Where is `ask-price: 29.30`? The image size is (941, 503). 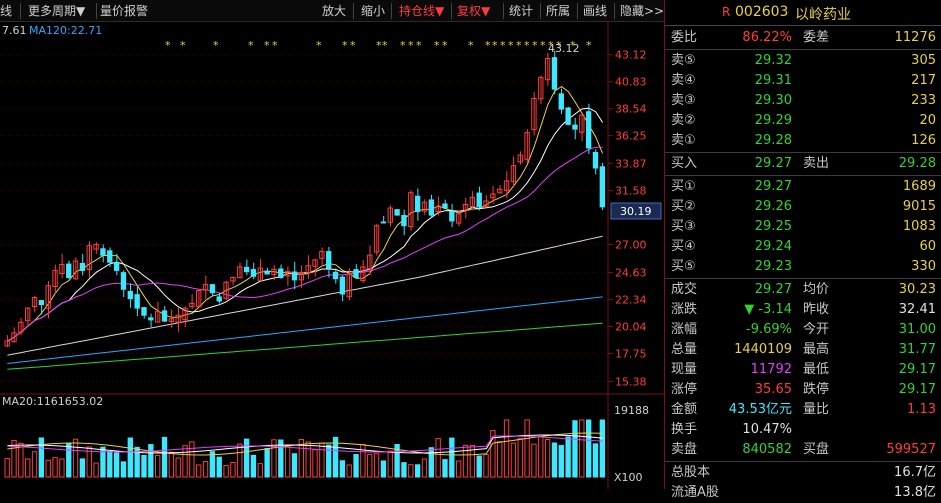
ask-price: 29.30 is located at coordinates (773, 101).